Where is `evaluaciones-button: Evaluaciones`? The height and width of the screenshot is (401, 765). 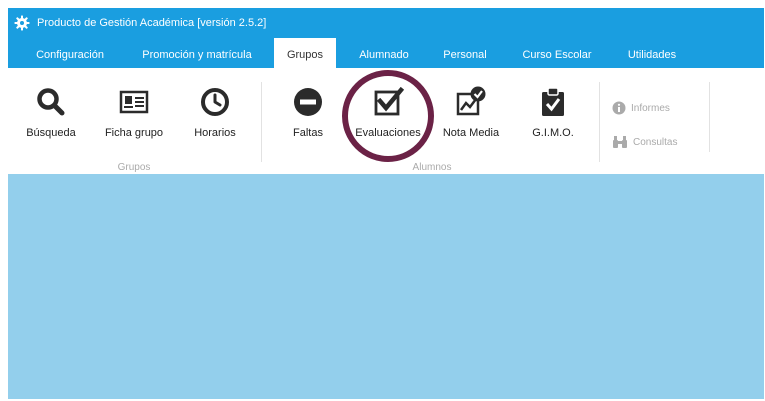 evaluaciones-button: Evaluaciones is located at coordinates (388, 112).